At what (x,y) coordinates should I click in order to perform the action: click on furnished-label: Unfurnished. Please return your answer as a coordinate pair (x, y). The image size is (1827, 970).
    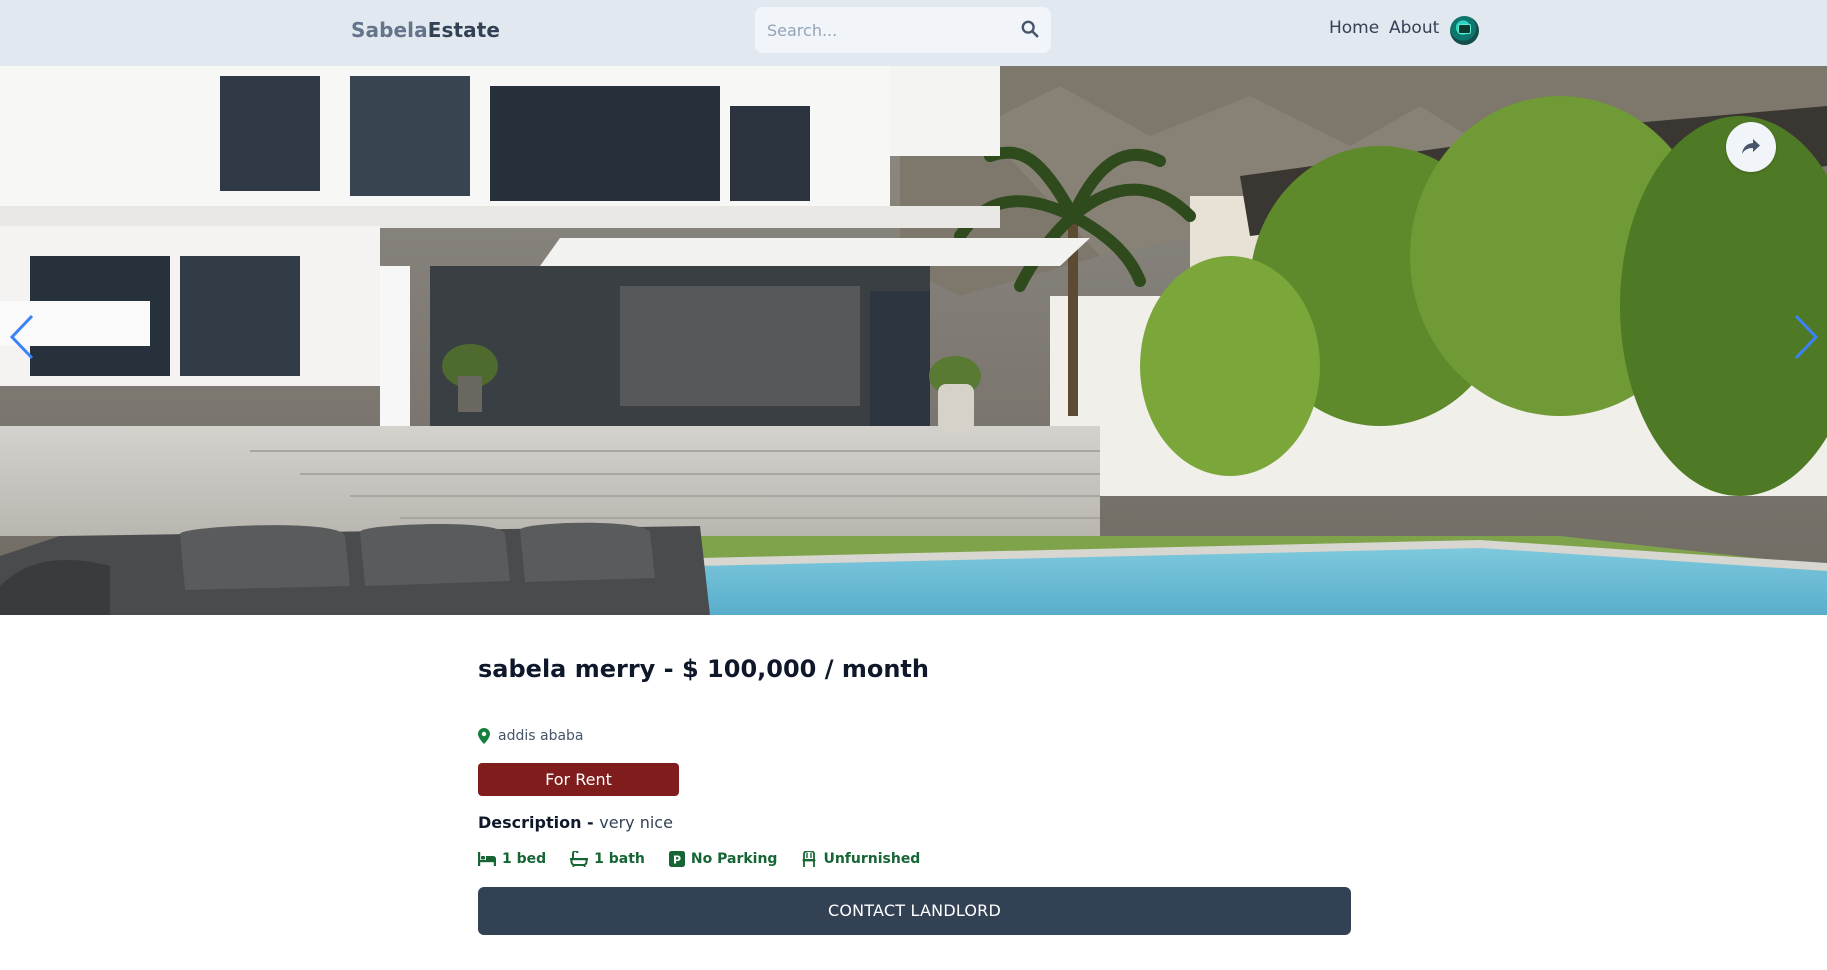
    Looking at the image, I should click on (872, 859).